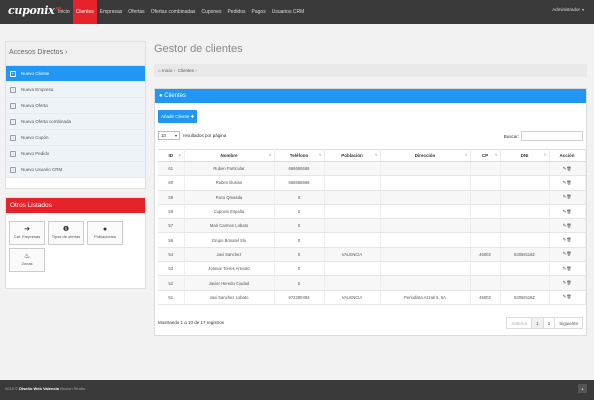 The height and width of the screenshot is (400, 594). I want to click on sidebar-item-2: ◦ Nueva Oferta, so click(75, 106).